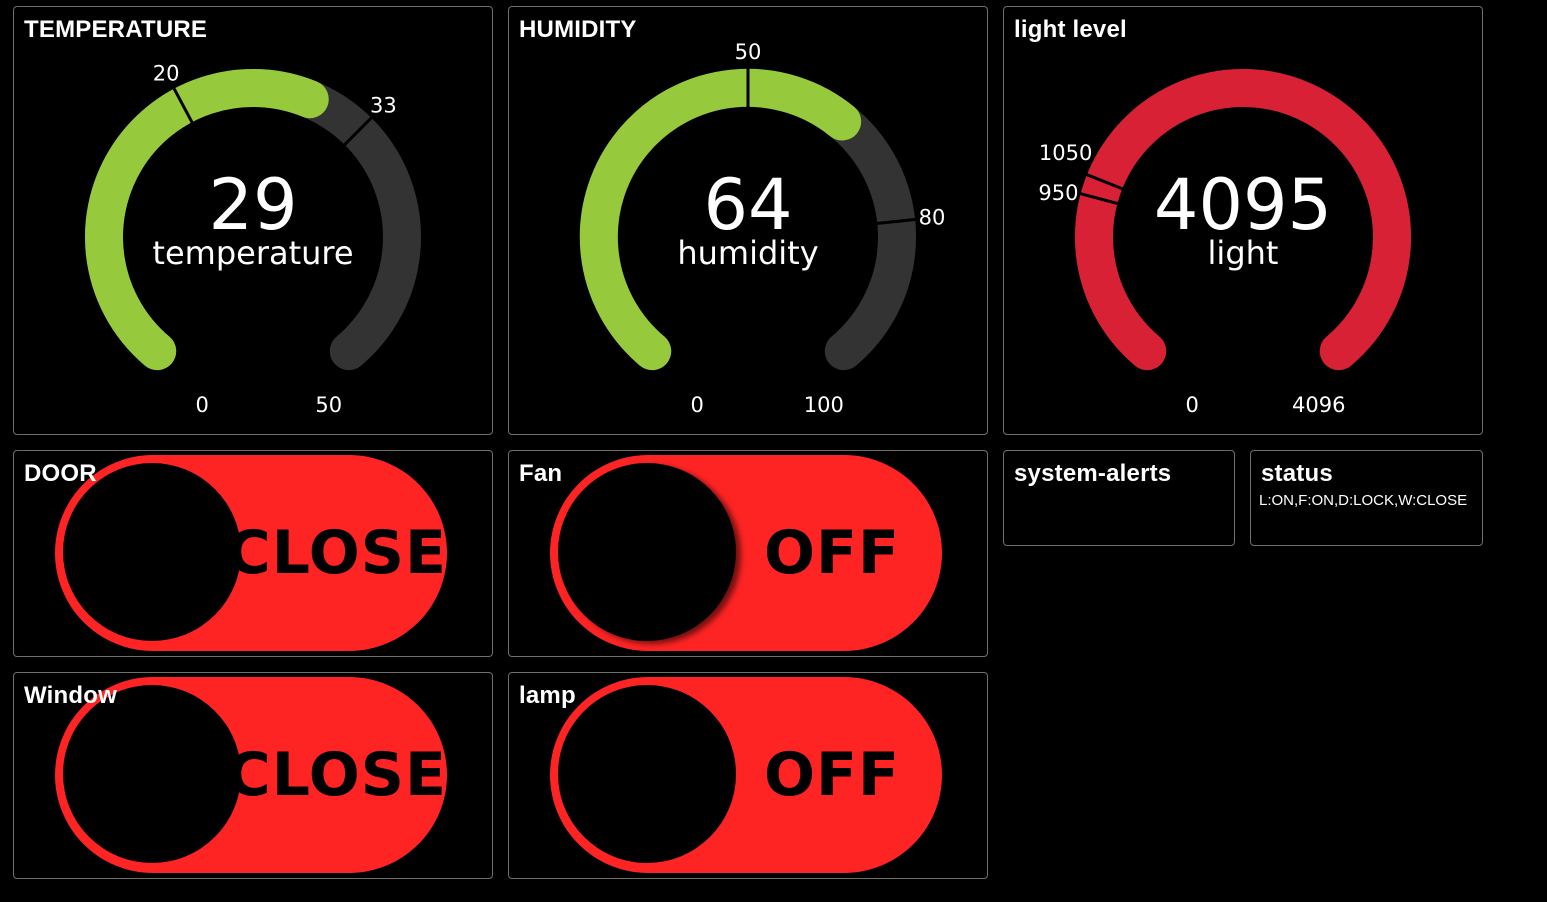  What do you see at coordinates (1297, 473) in the screenshot?
I see `status-title: status` at bounding box center [1297, 473].